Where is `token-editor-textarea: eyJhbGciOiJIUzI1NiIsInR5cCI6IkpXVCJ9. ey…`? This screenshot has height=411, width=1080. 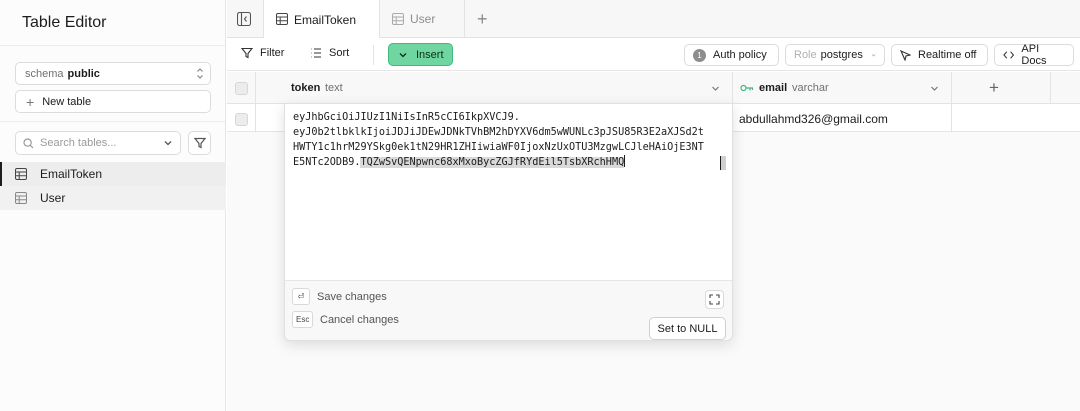 token-editor-textarea: eyJhbGciOiJIUzI1NiIsInR5cCI6IkpXVCJ9. ey… is located at coordinates (507, 140).